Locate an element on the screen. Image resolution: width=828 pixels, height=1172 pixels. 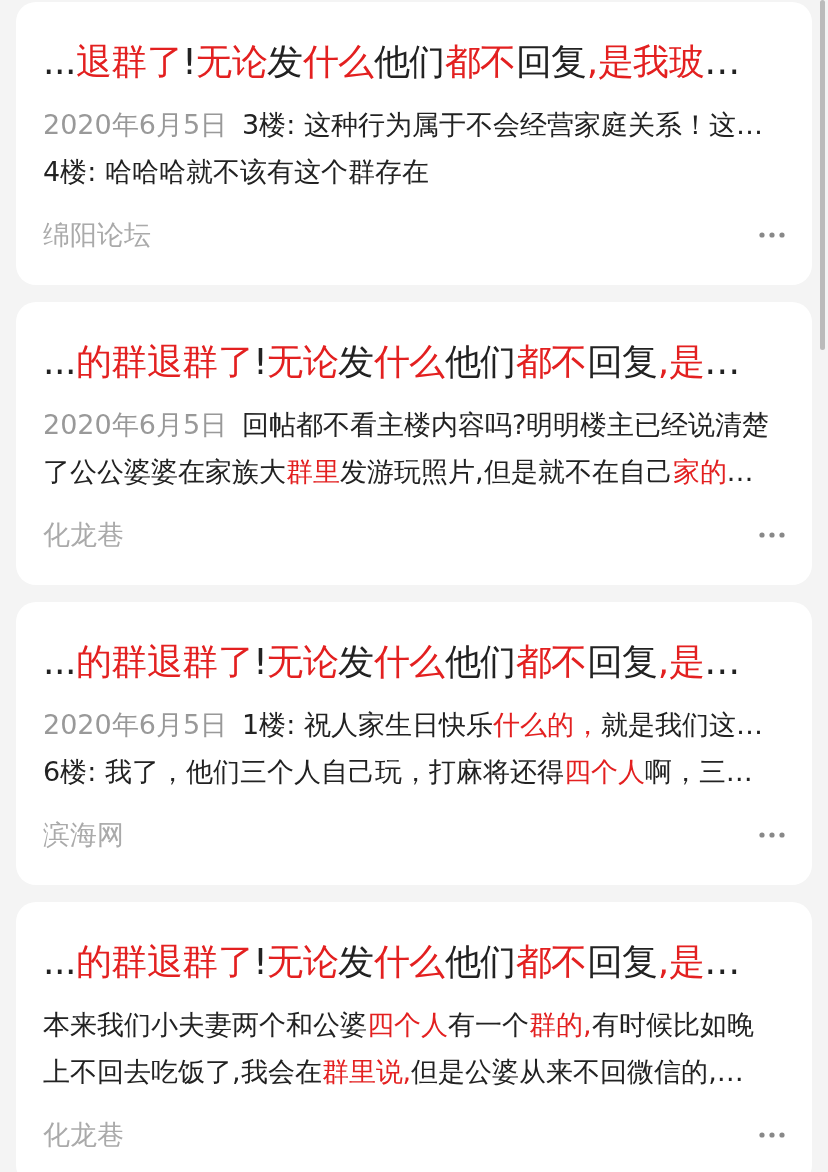
snippet-line: 本来我们小夫妻两个和公婆四个人有一个群的,有时候比如晚 is located at coordinates (398, 1025).